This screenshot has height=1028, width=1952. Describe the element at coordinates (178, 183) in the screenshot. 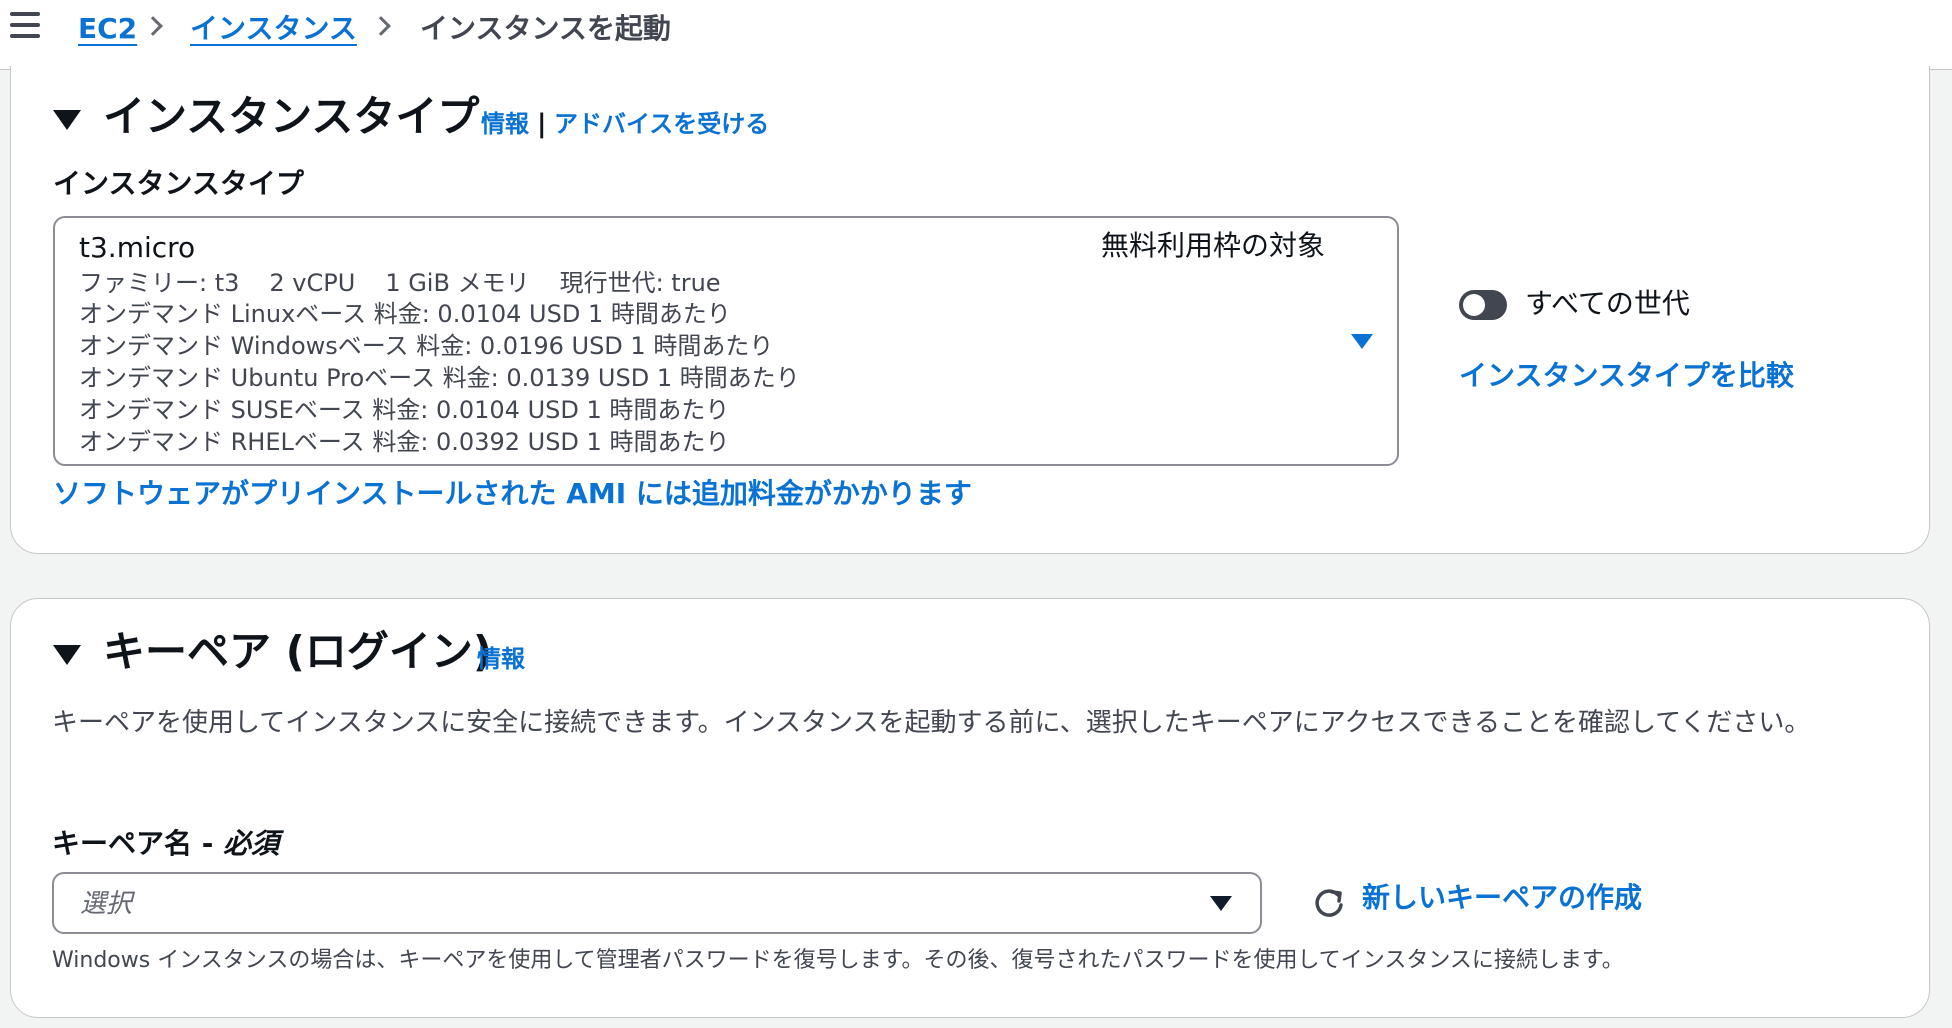

I see `instance-type-field-label: インスタンスタイプ` at that location.